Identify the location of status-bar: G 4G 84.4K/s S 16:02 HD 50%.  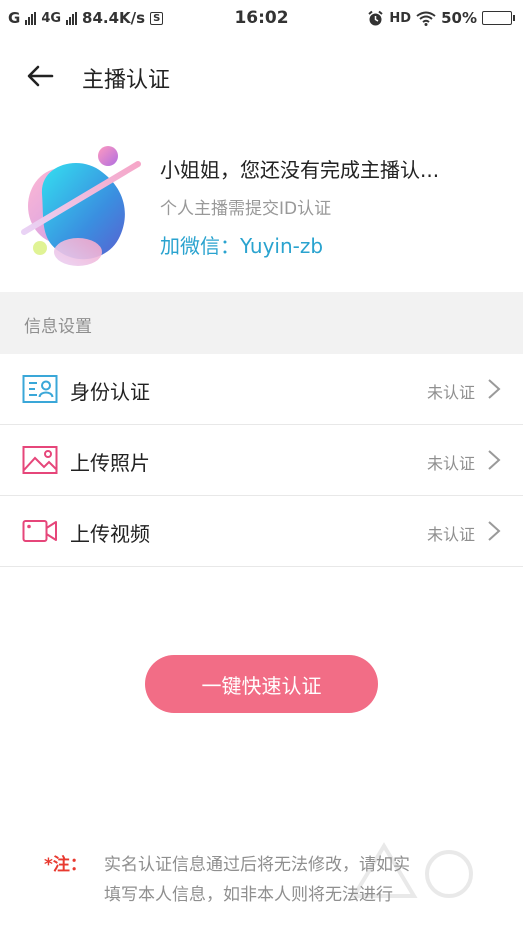
(261, 18).